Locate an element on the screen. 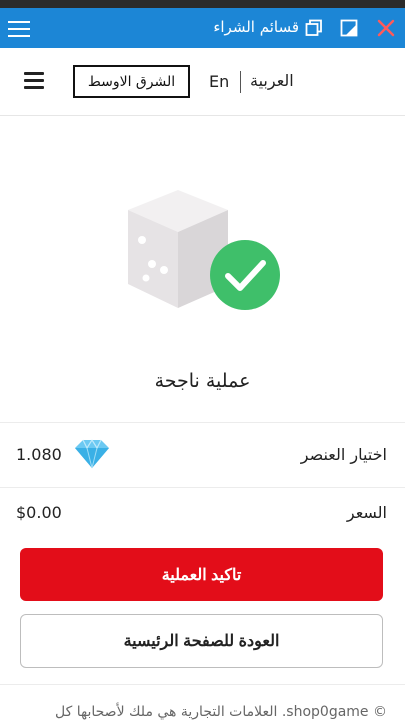 This screenshot has width=405, height=720. close-icon is located at coordinates (386, 28).